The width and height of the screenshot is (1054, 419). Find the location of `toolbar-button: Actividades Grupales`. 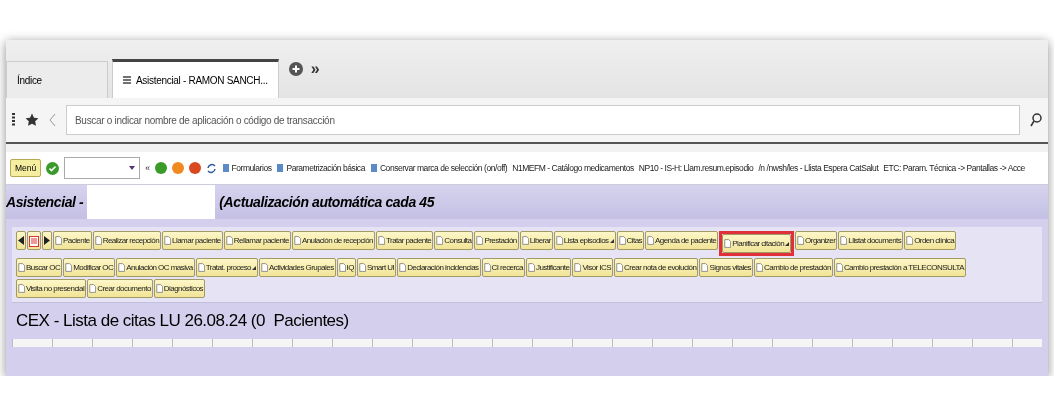

toolbar-button: Actividades Grupales is located at coordinates (297, 267).